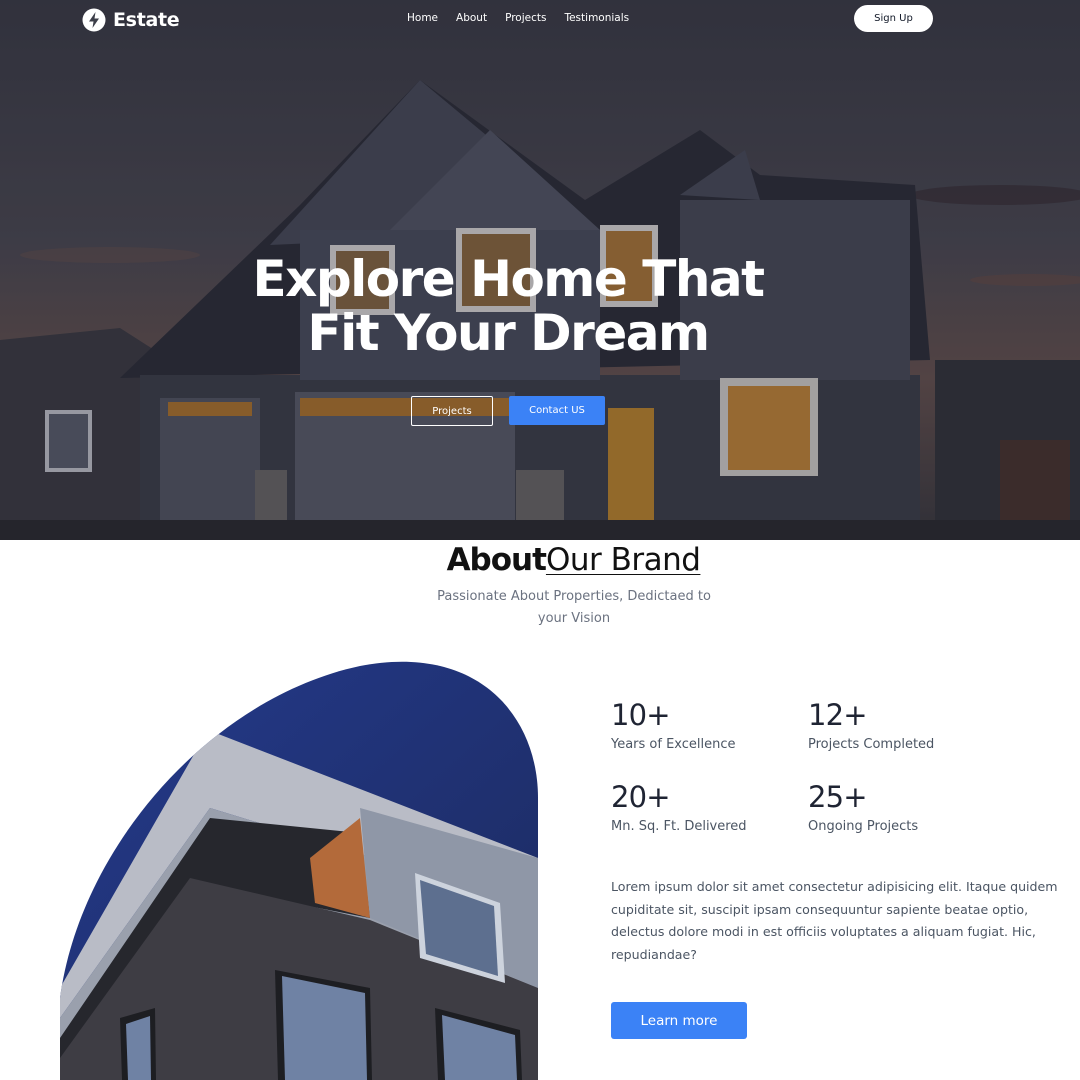  What do you see at coordinates (893, 18) in the screenshot?
I see `sign-up-button: Sign Up` at bounding box center [893, 18].